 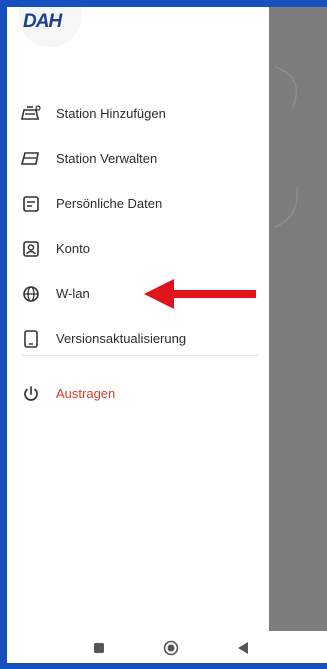 What do you see at coordinates (138, 393) in the screenshot?
I see `menu-item-logout: Austragen` at bounding box center [138, 393].